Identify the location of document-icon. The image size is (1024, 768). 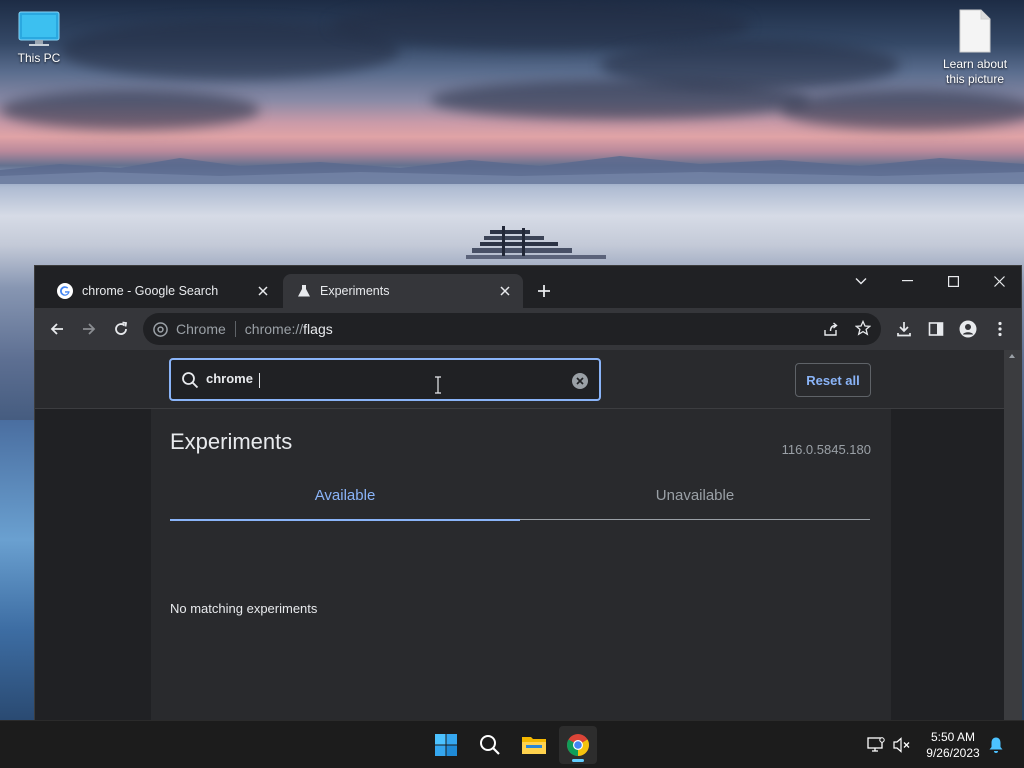
(975, 31).